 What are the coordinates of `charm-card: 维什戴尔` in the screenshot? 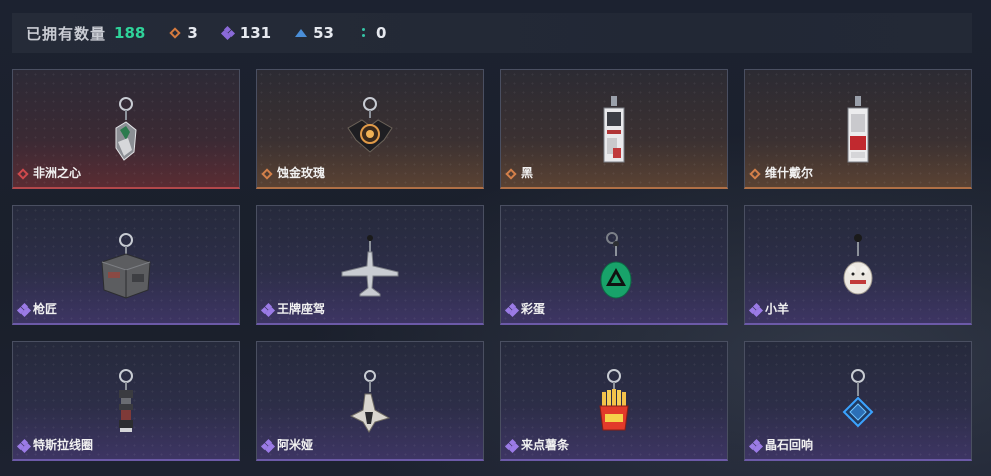 It's located at (858, 129).